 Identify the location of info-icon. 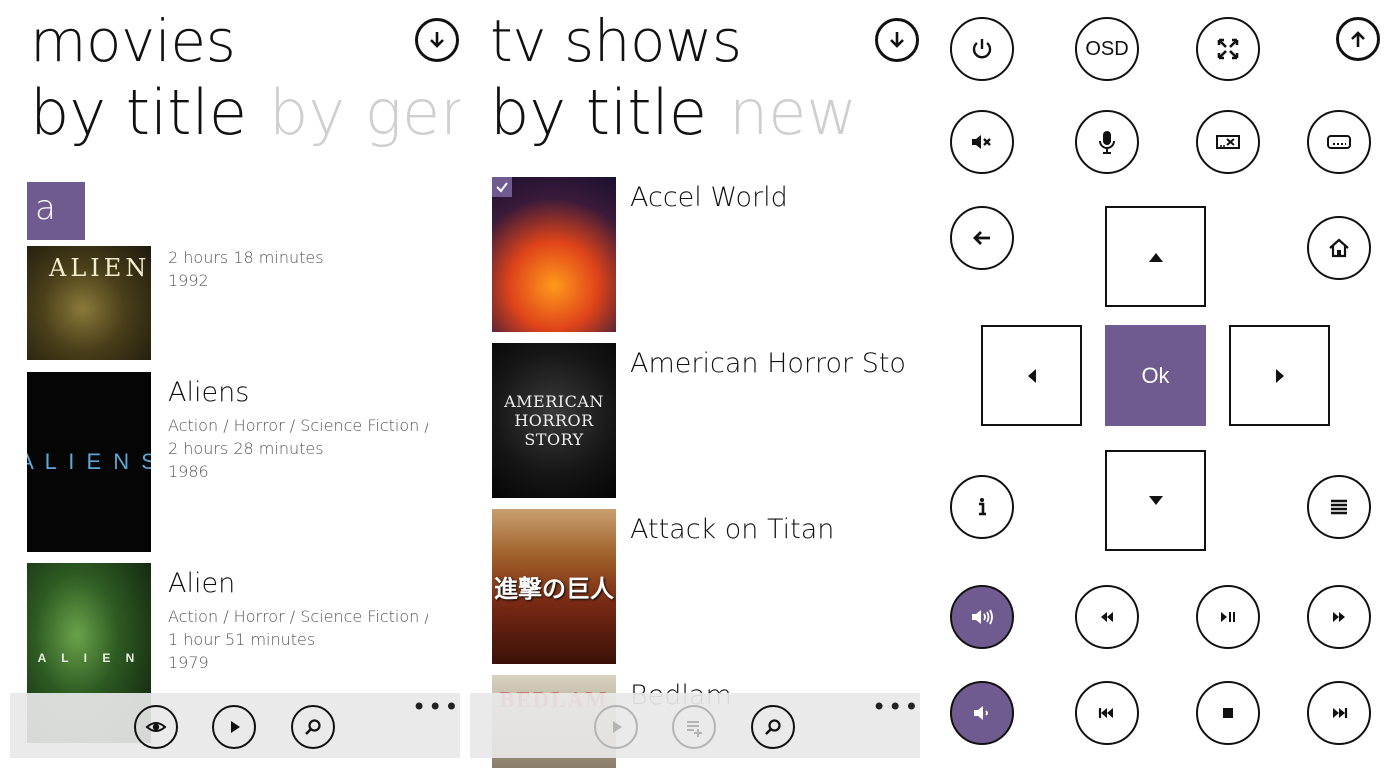
(982, 507).